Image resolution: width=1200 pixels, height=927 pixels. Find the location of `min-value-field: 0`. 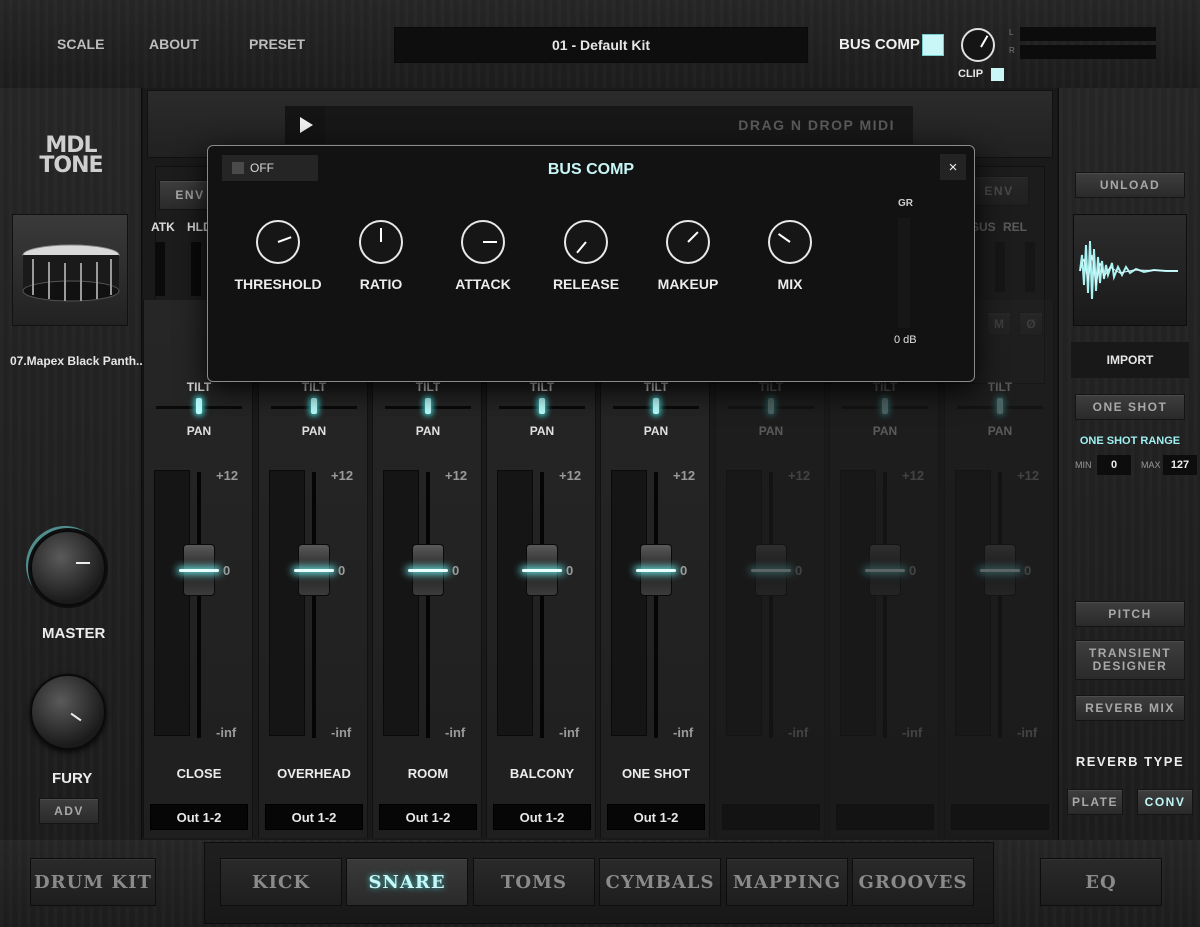

min-value-field: 0 is located at coordinates (1114, 465).